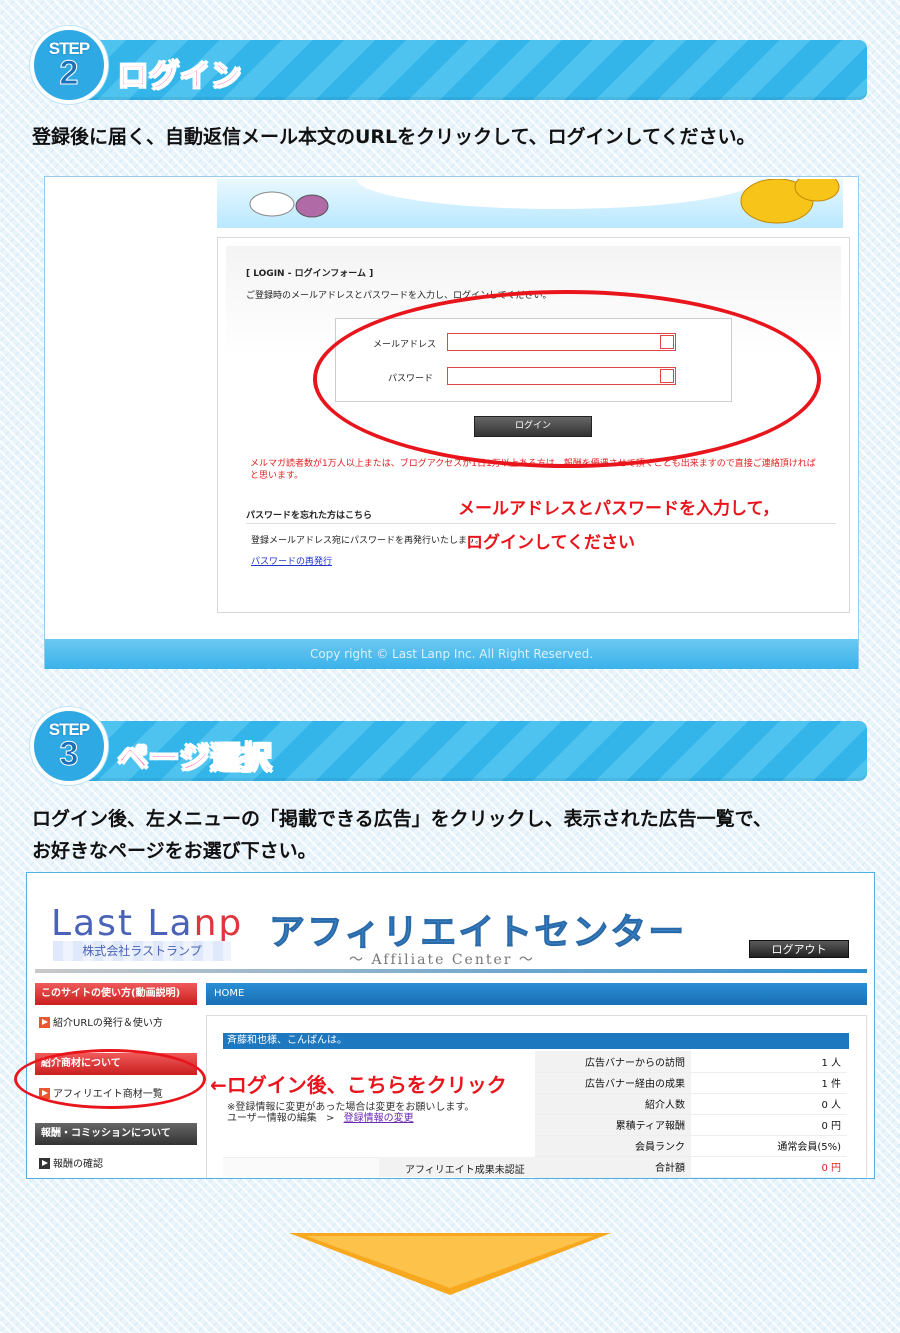  I want to click on forgot-heading: パスワードを忘れた方はこちら, so click(309, 516).